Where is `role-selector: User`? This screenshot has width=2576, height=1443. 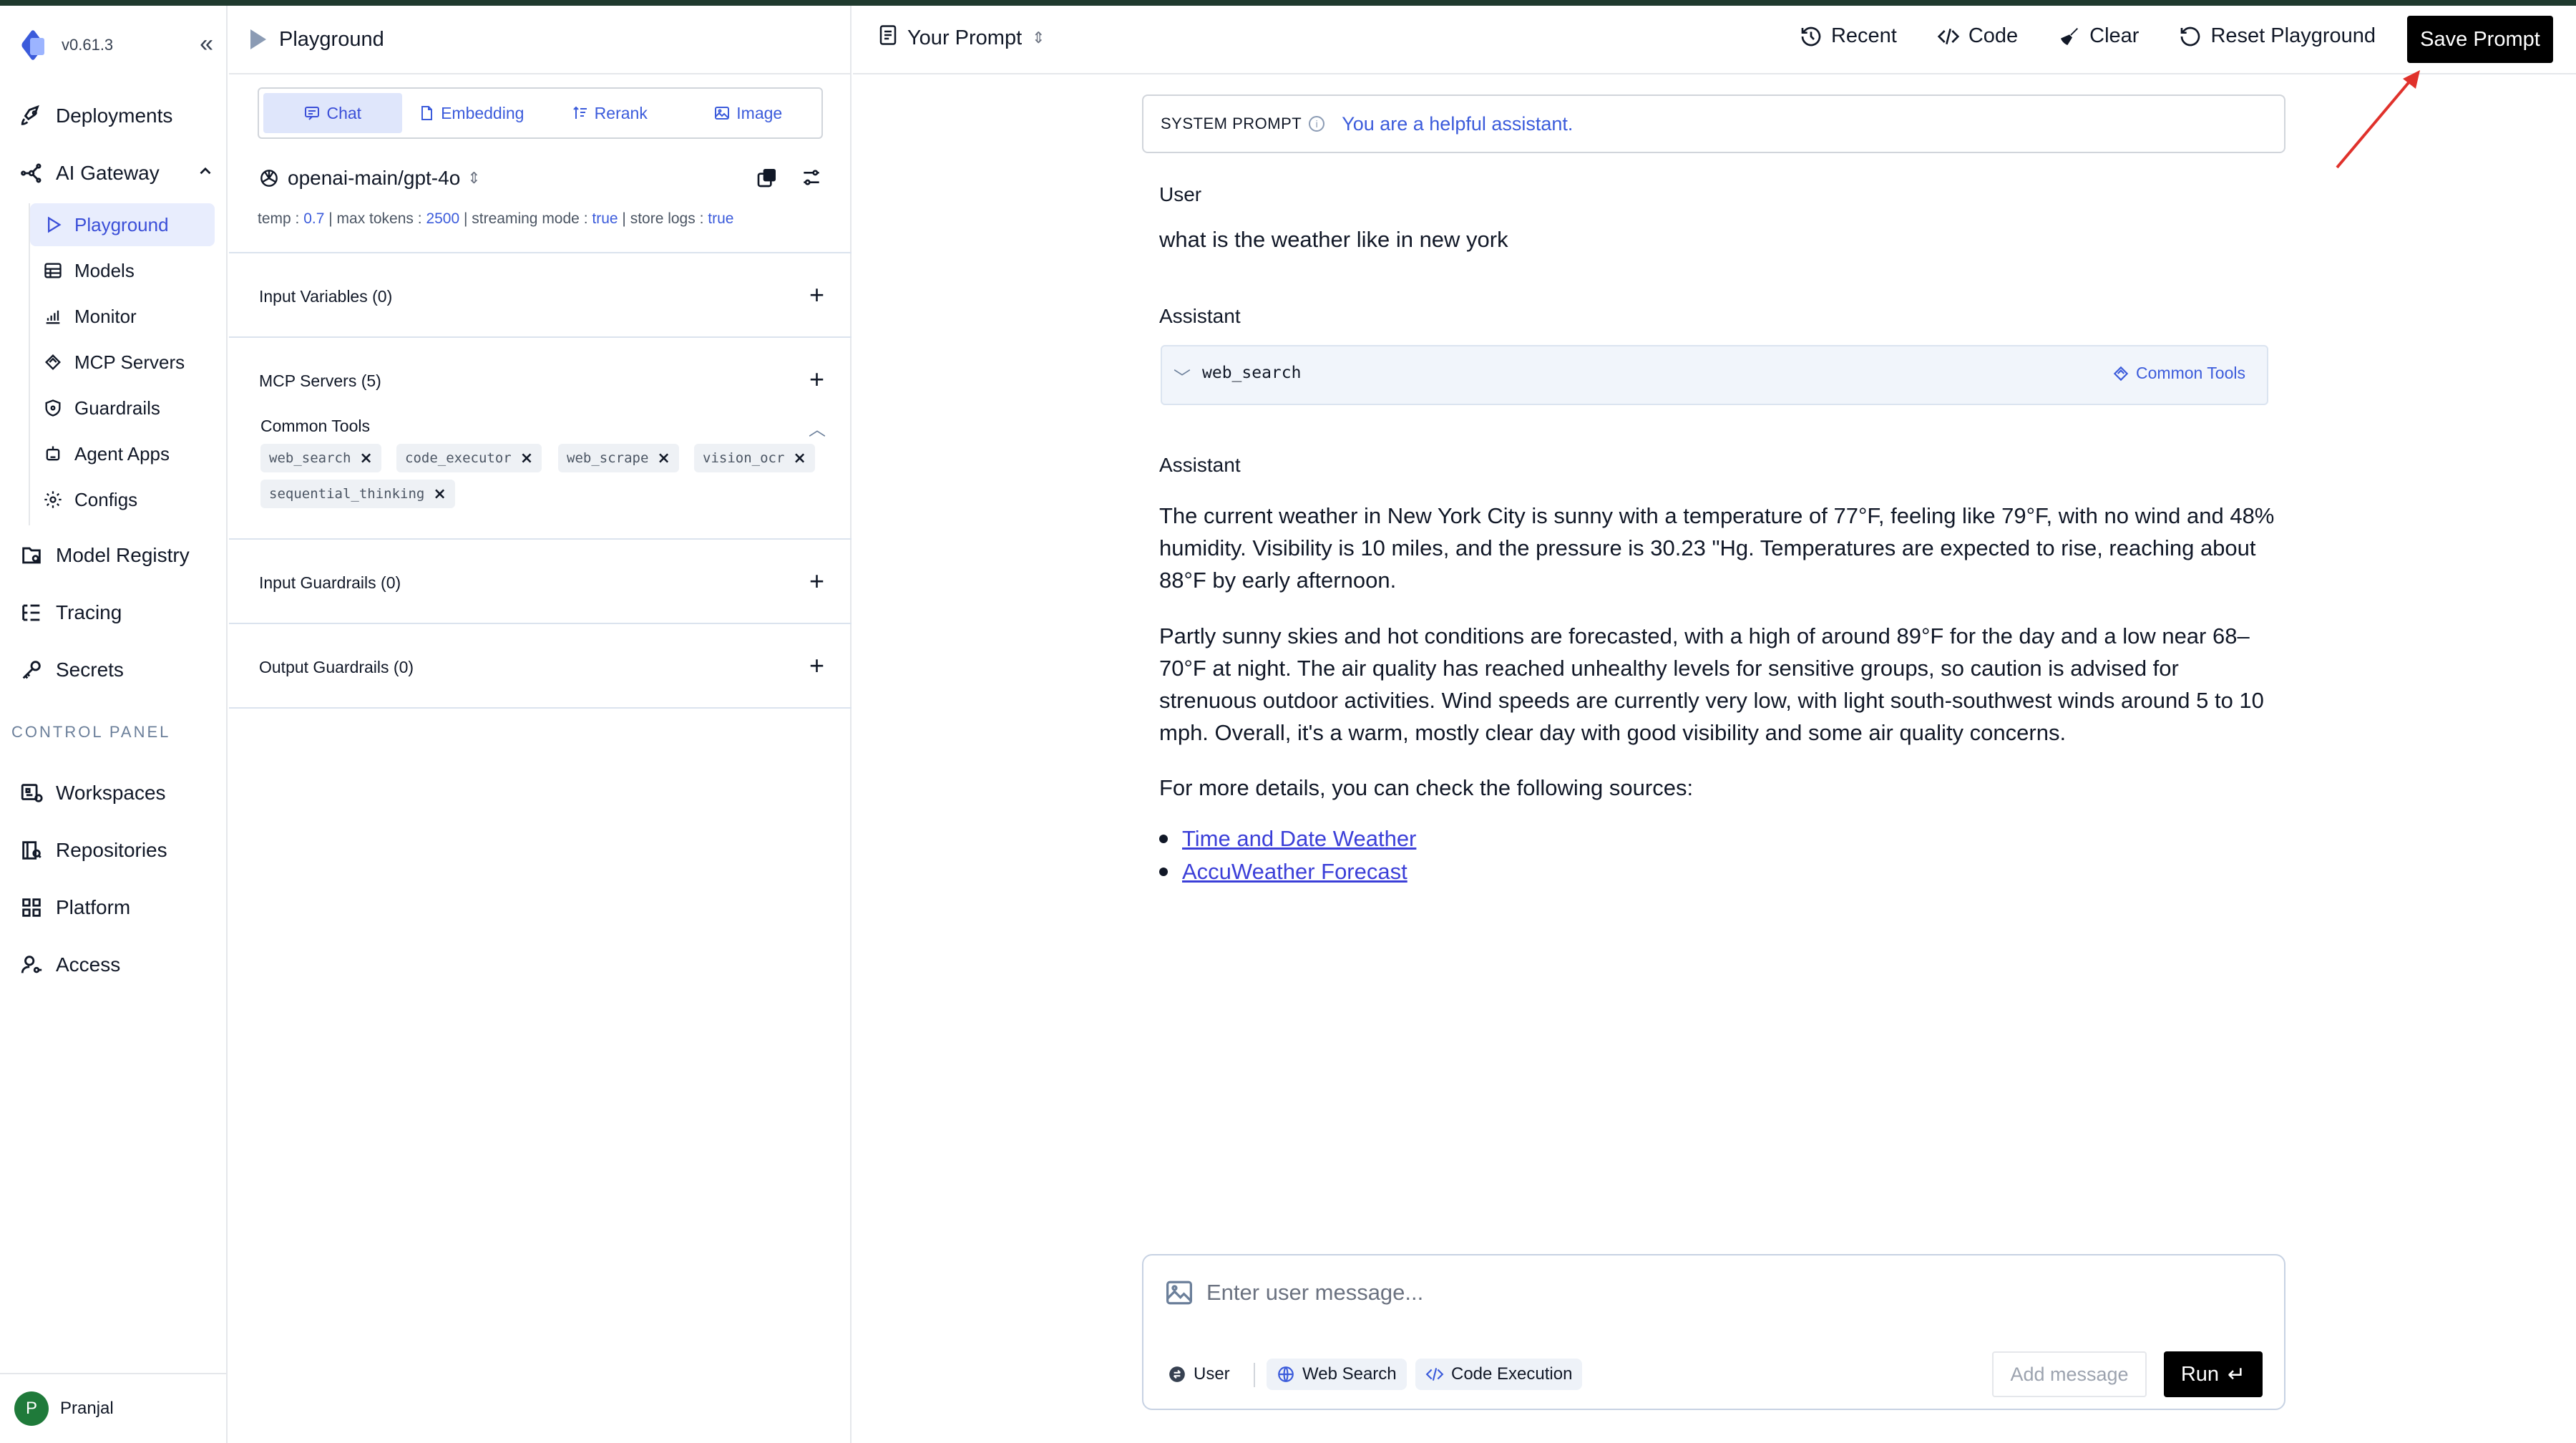
role-selector: User is located at coordinates (1199, 1375).